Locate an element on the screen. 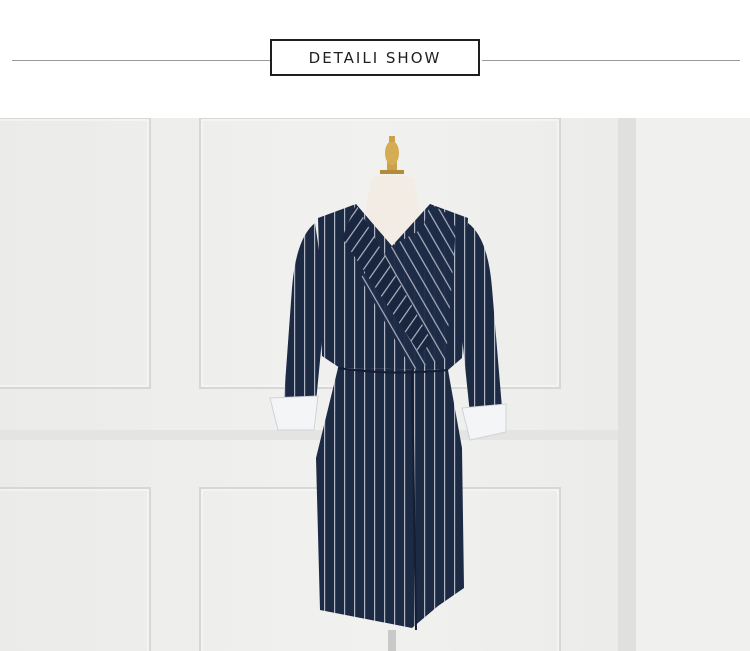 The image size is (750, 651). section-title-box: DETAILI SHOW is located at coordinates (375, 57).